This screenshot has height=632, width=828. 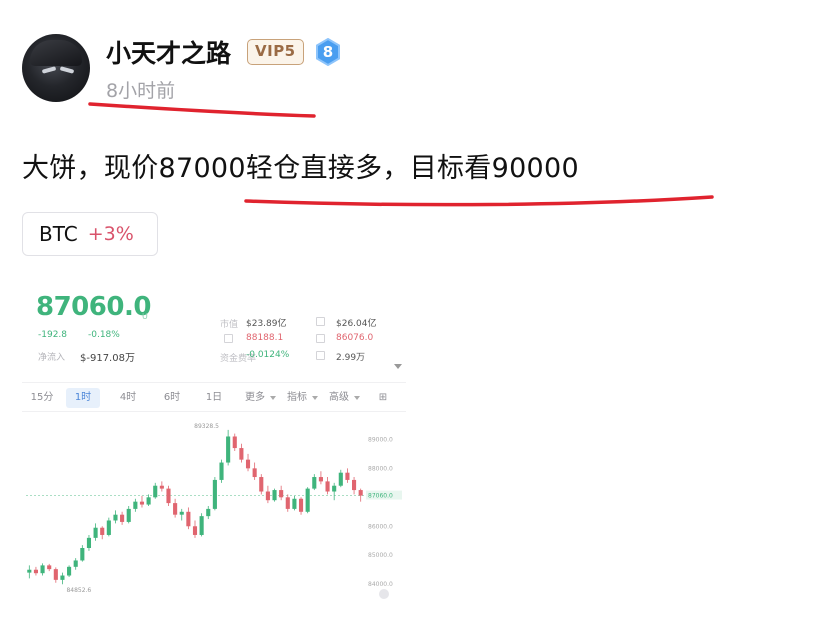 I want to click on axis-tick-label: 85000.0, so click(x=380, y=555).